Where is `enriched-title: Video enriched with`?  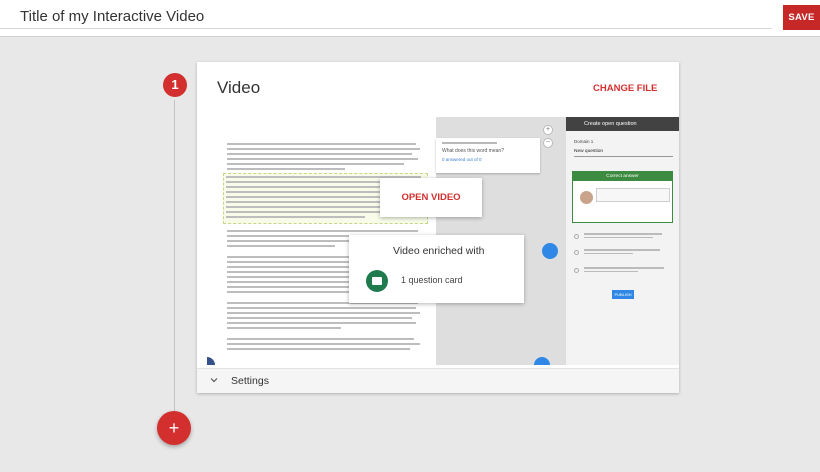 enriched-title: Video enriched with is located at coordinates (439, 251).